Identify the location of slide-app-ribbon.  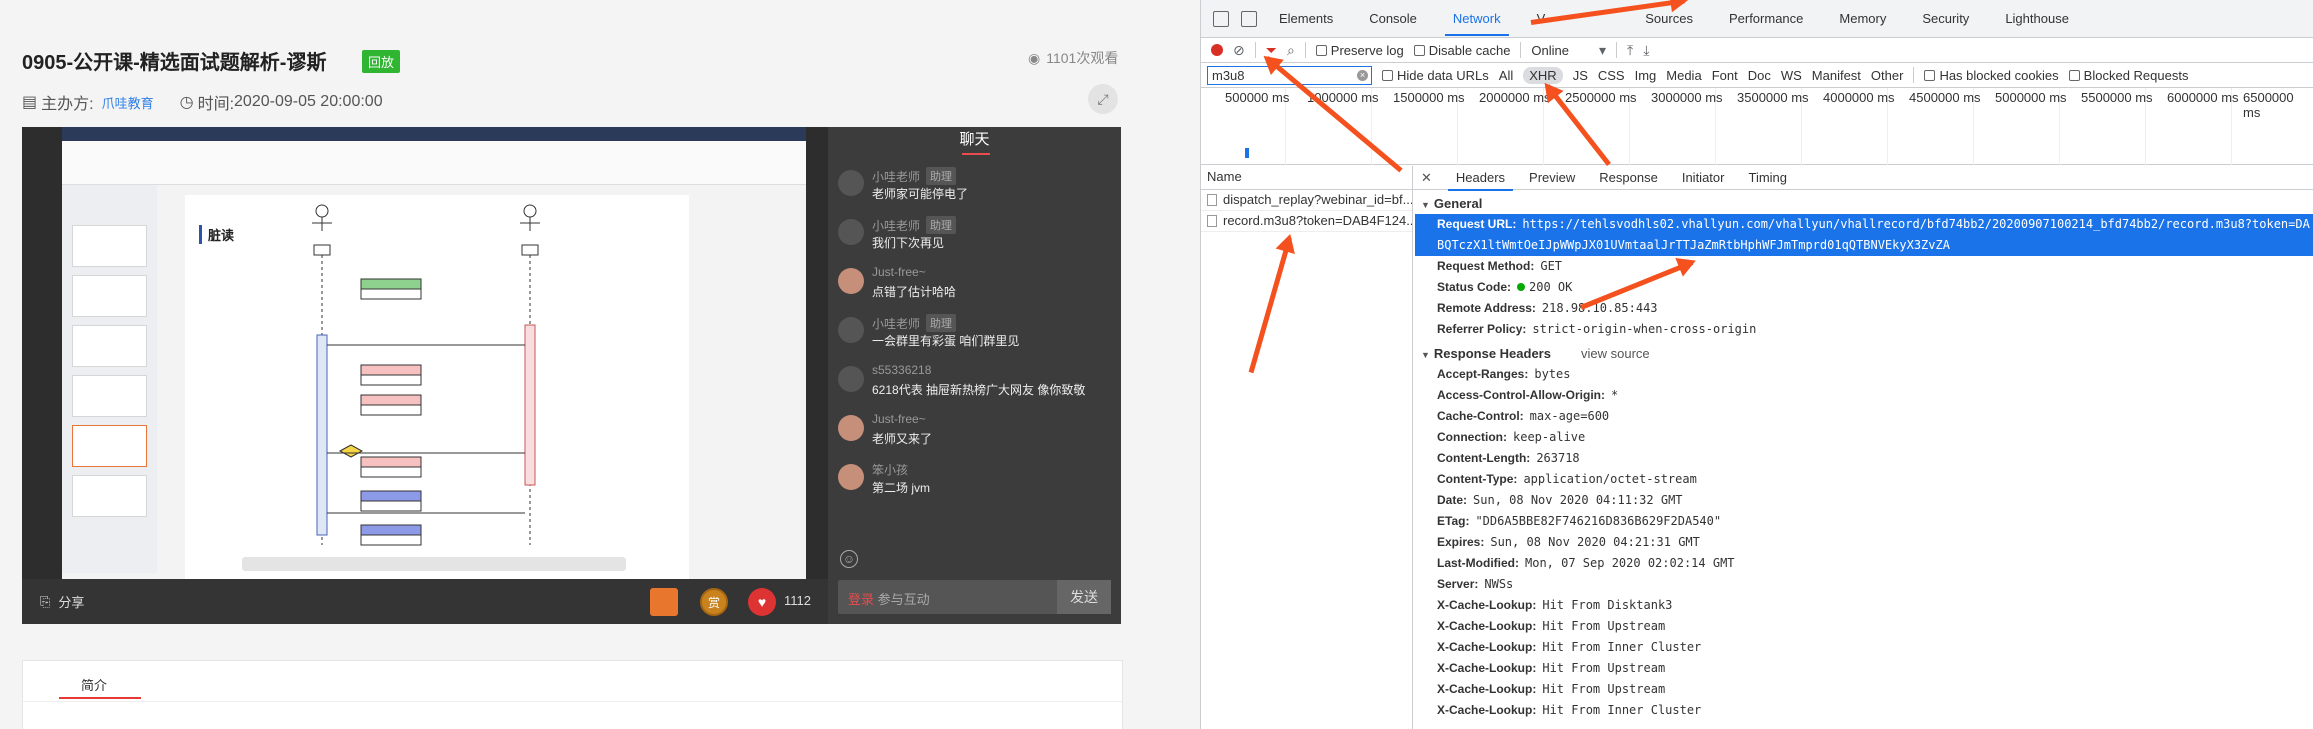
(434, 163).